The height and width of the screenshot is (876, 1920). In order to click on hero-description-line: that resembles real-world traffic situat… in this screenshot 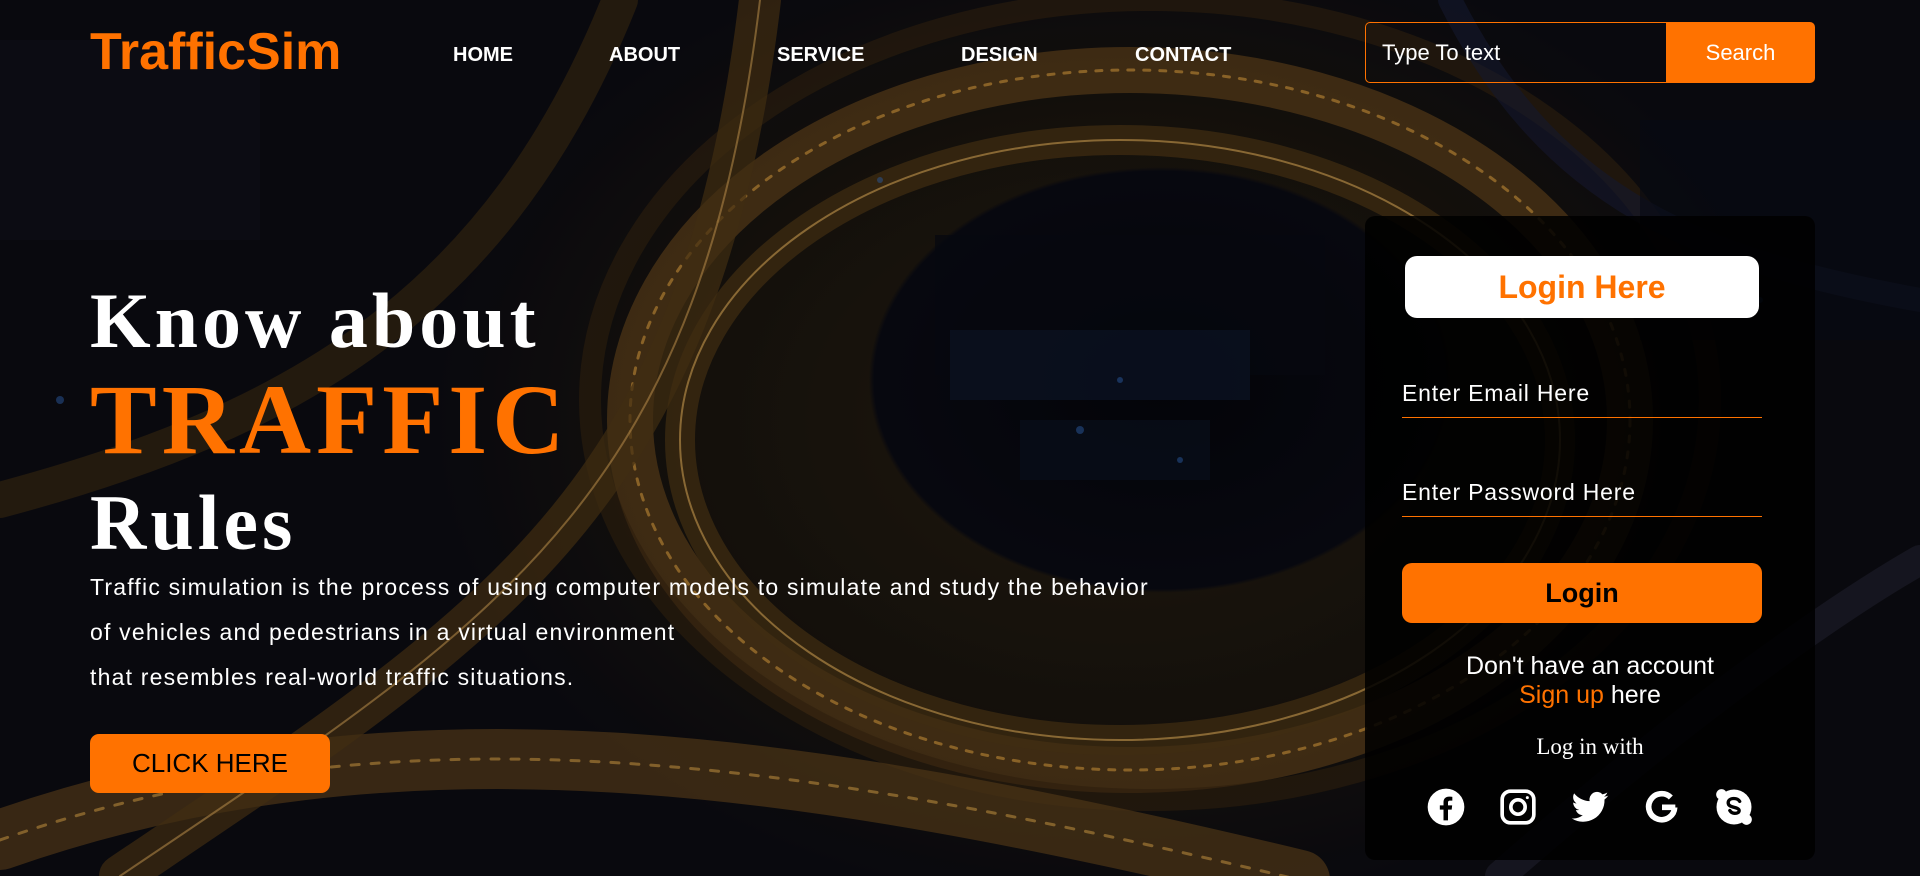, I will do `click(332, 677)`.